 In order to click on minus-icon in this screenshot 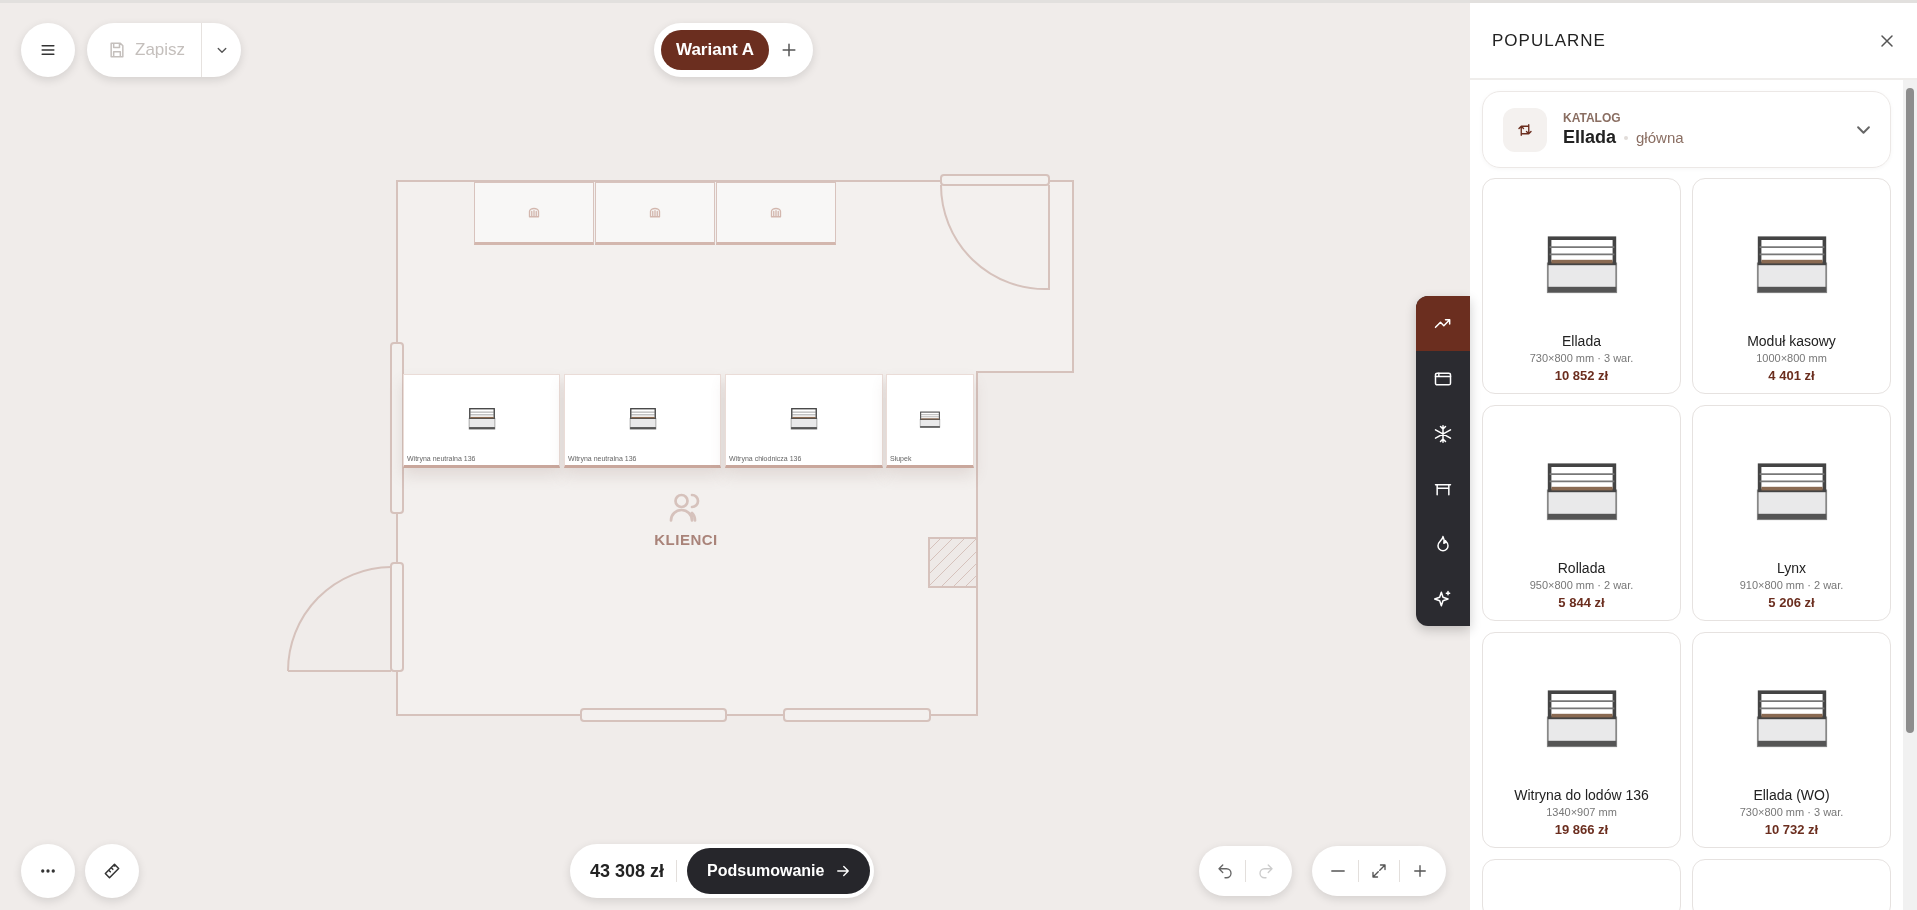, I will do `click(1338, 871)`.